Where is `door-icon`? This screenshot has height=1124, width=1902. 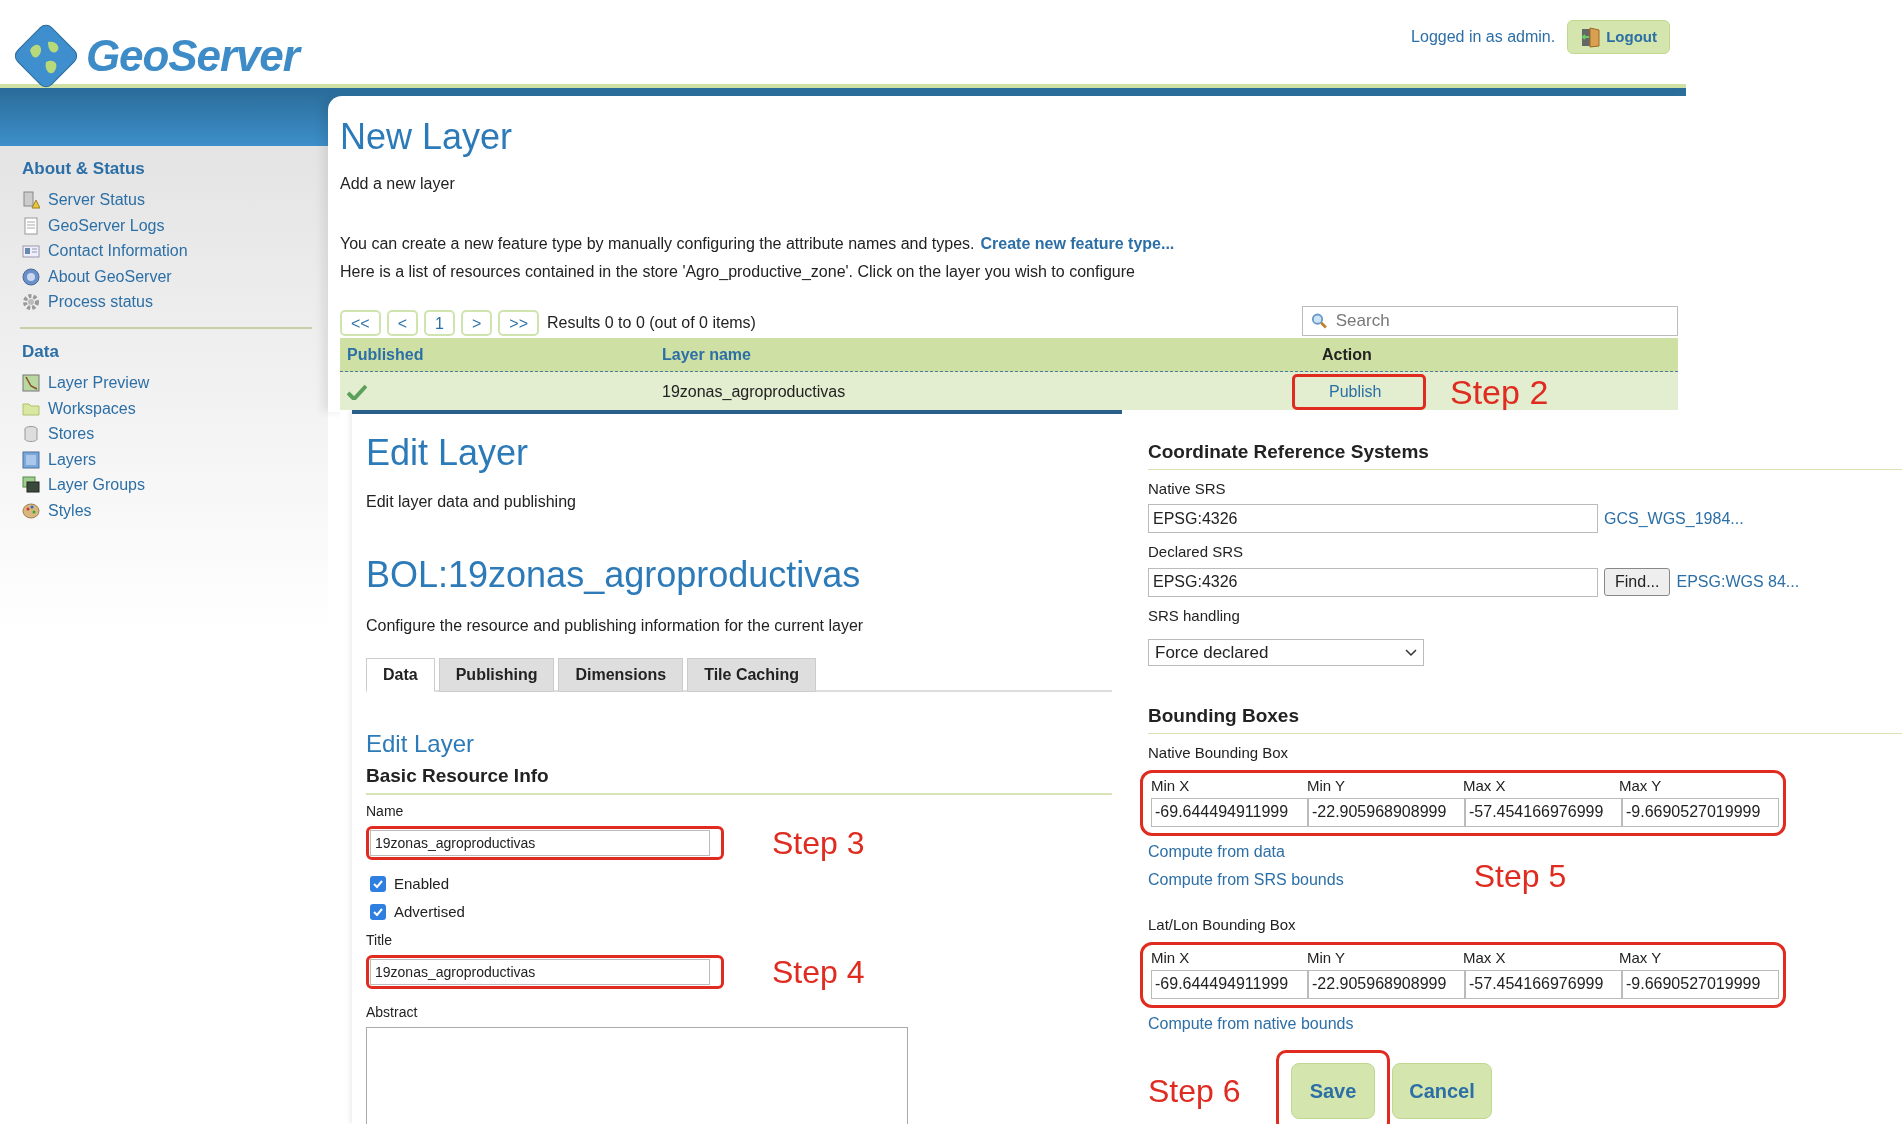 door-icon is located at coordinates (1591, 37).